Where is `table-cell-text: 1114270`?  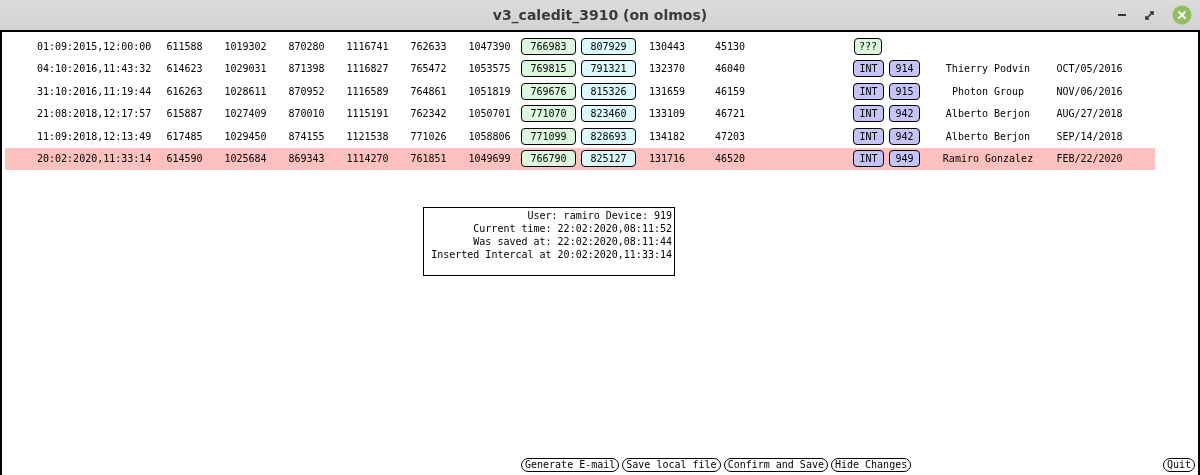 table-cell-text: 1114270 is located at coordinates (367, 159).